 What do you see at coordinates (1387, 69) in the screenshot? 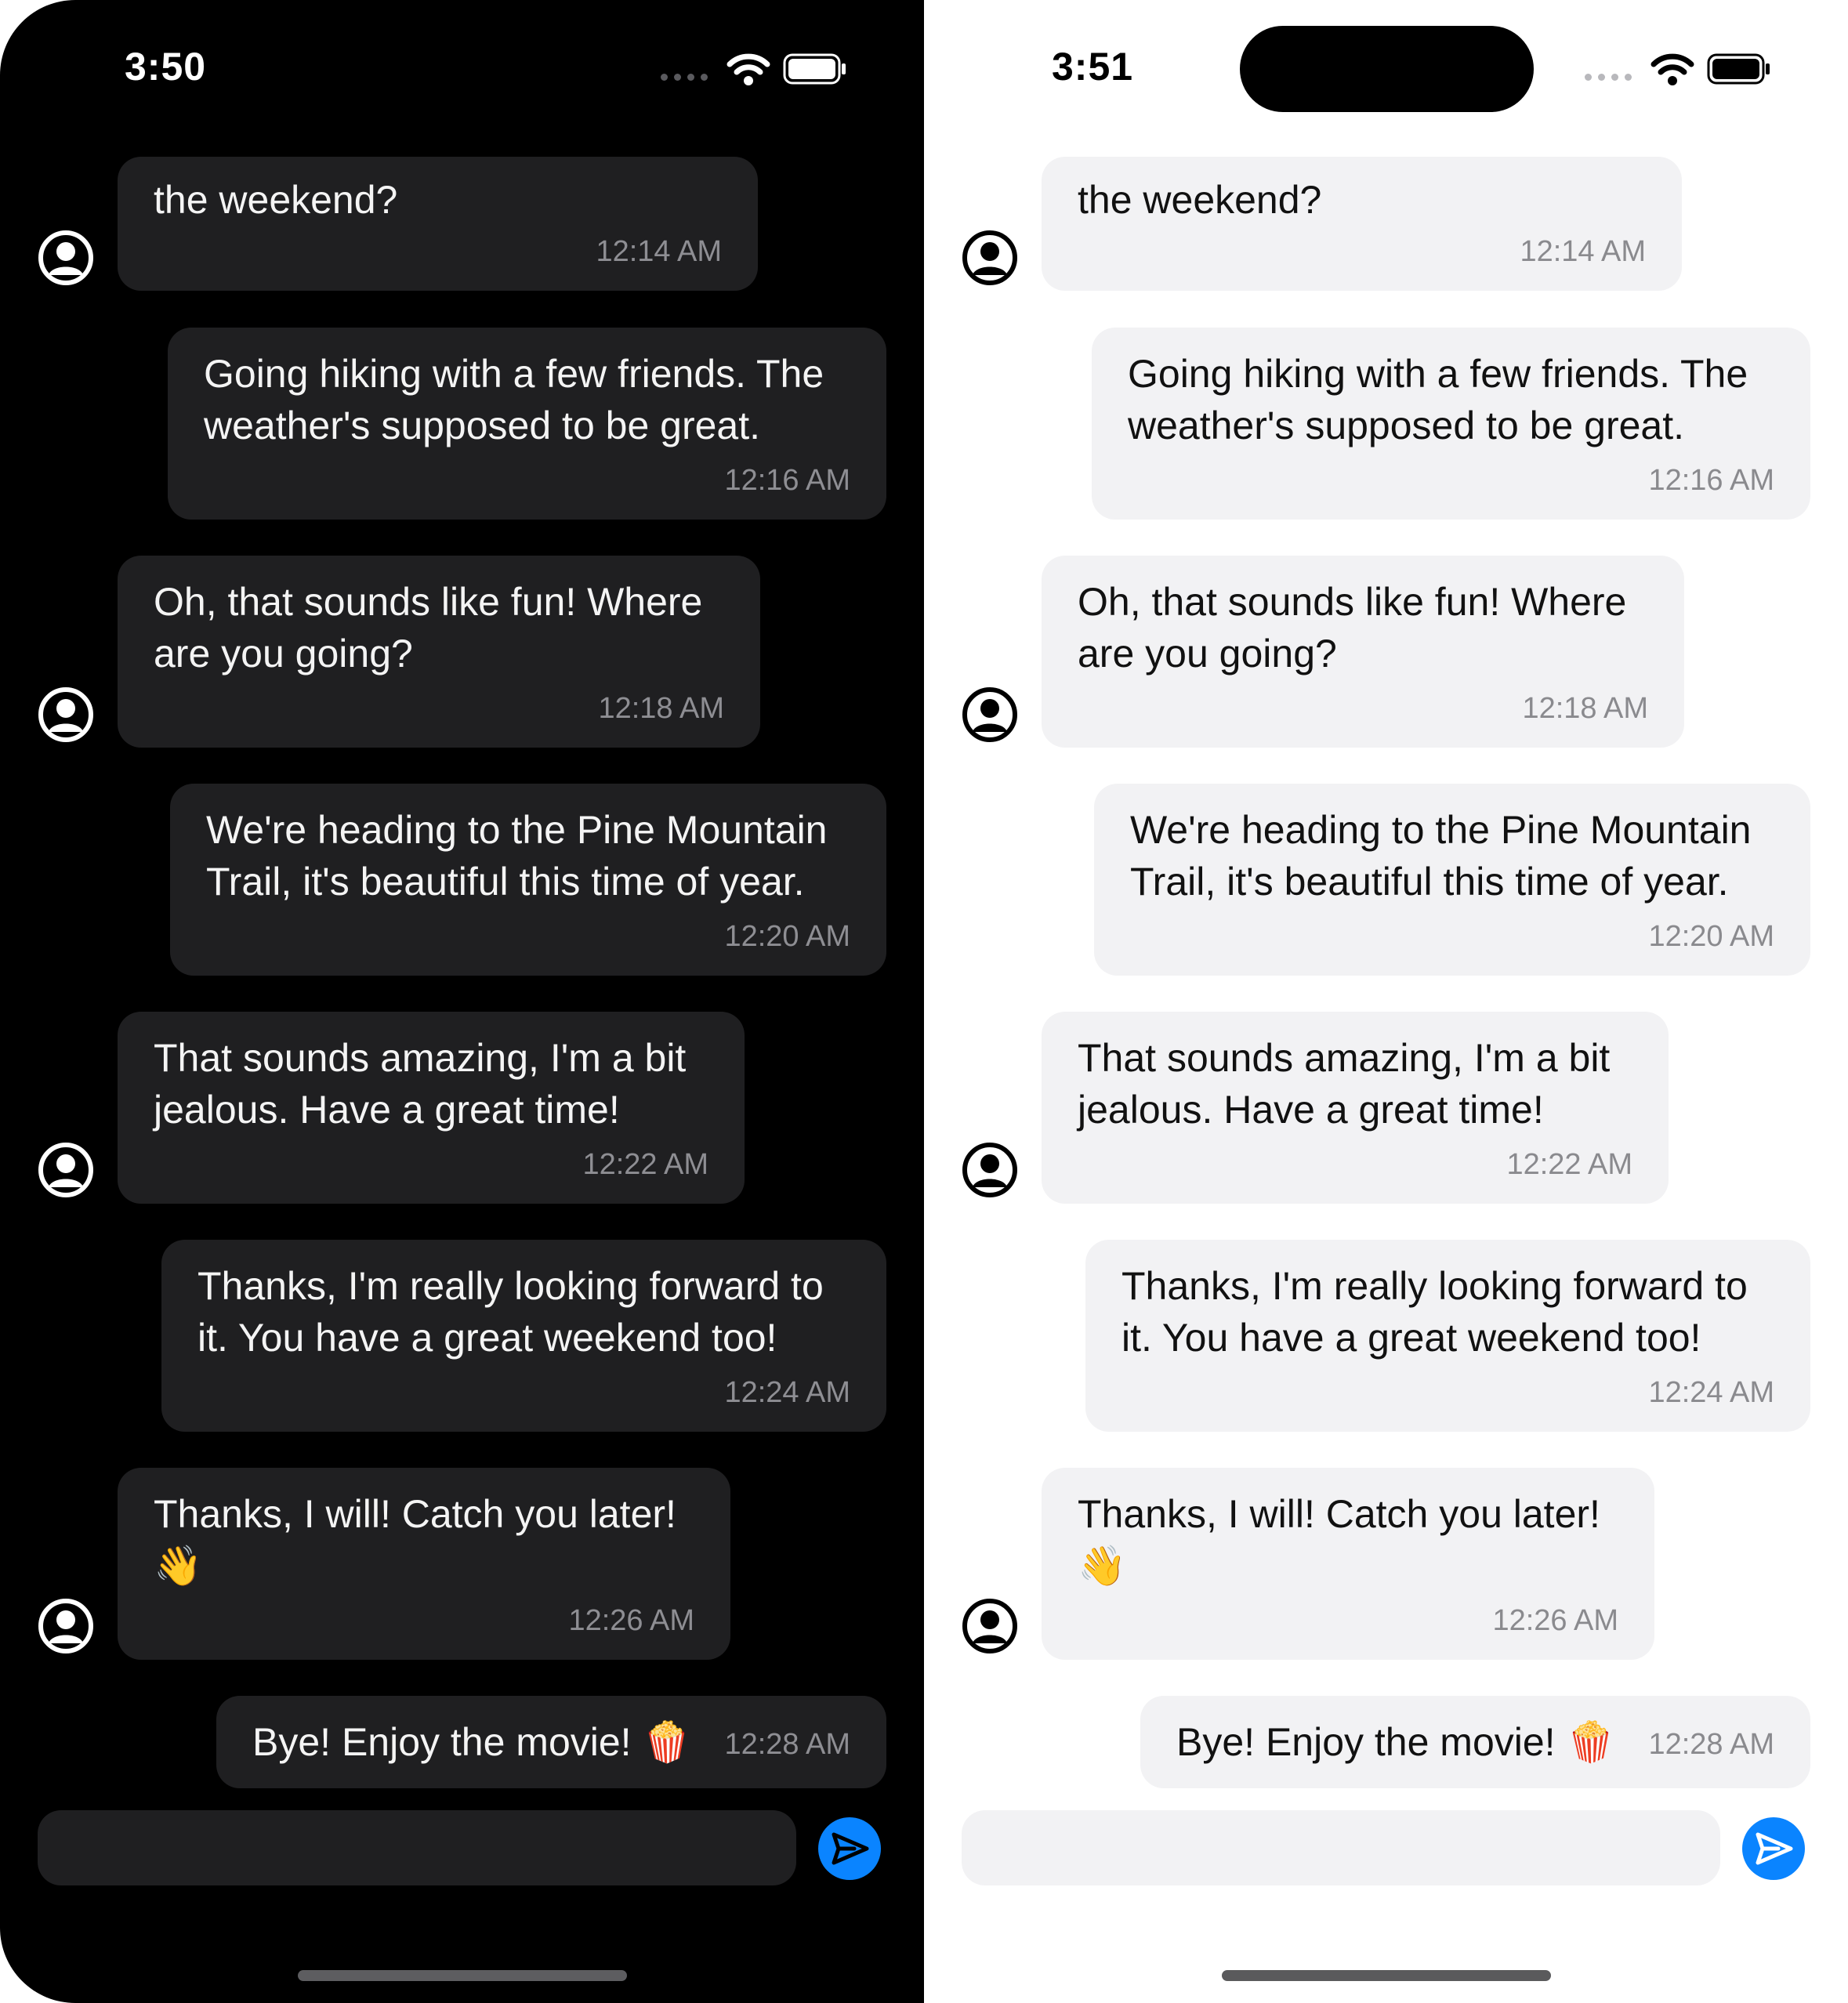
I see `dynamic-island` at bounding box center [1387, 69].